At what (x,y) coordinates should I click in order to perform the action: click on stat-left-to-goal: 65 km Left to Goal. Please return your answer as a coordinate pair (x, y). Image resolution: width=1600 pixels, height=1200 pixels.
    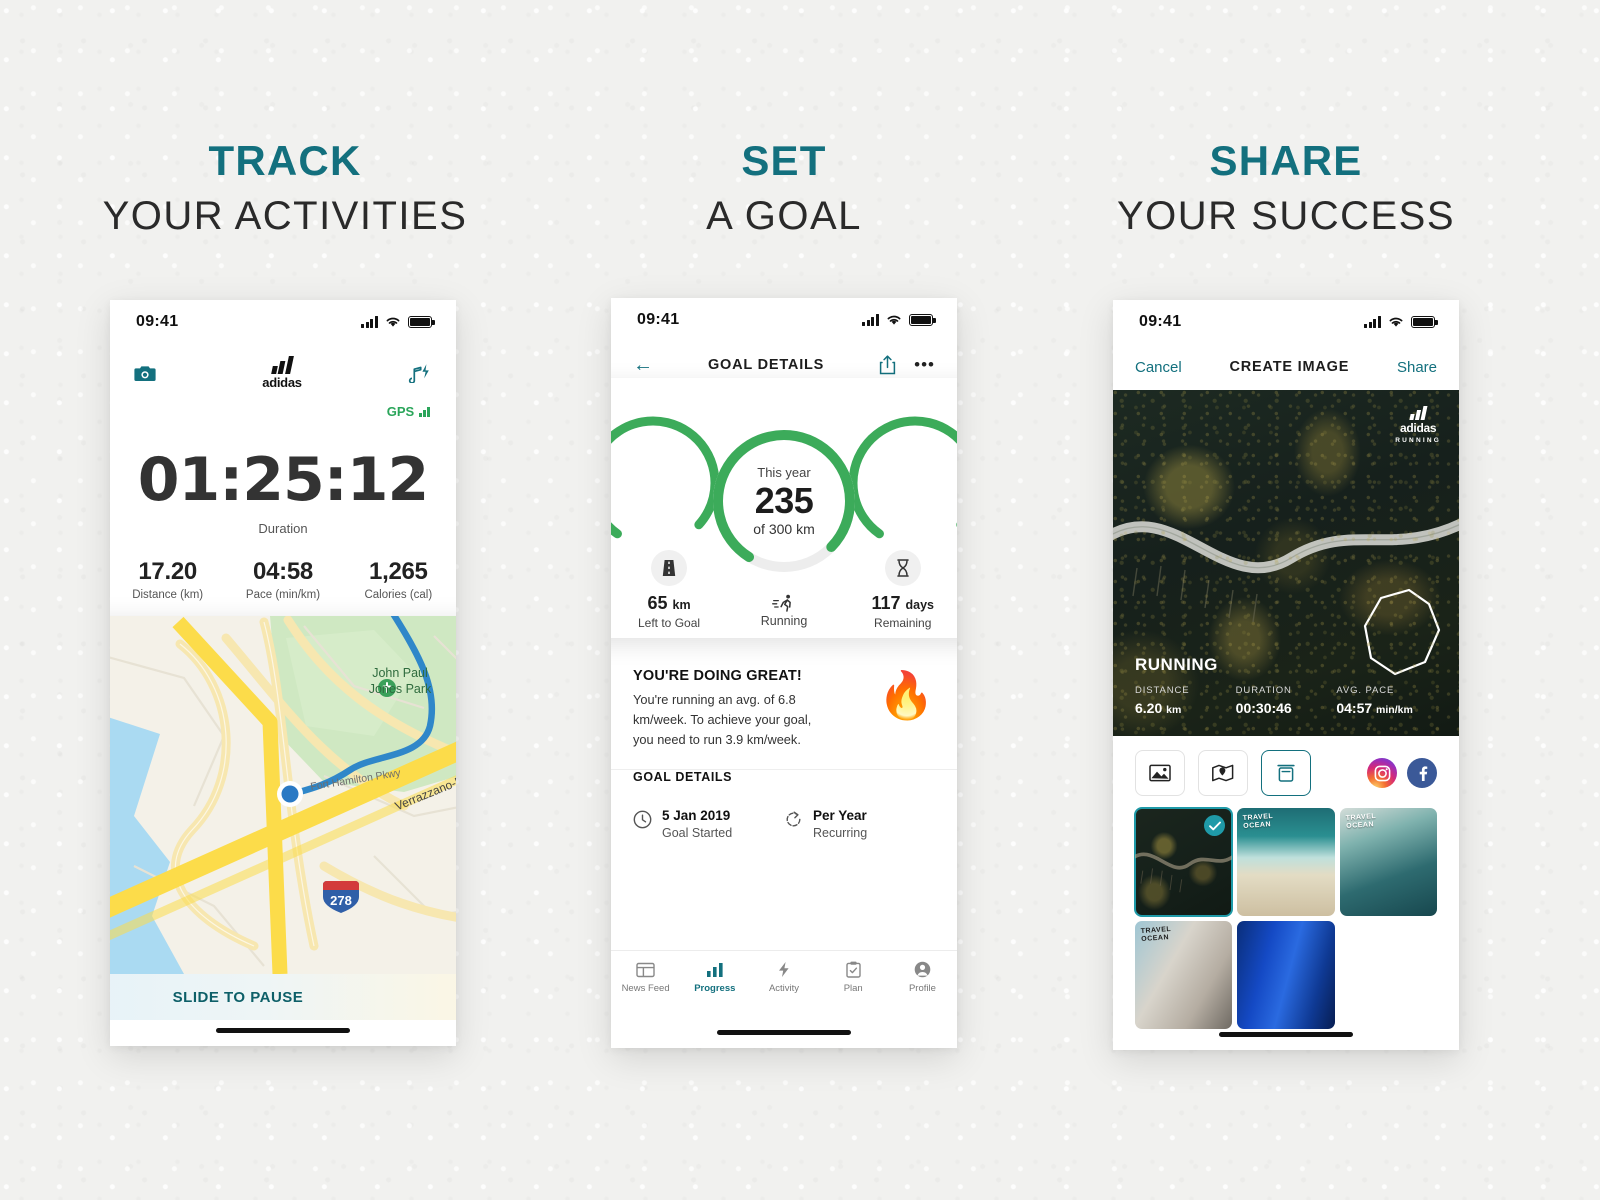
    Looking at the image, I should click on (669, 590).